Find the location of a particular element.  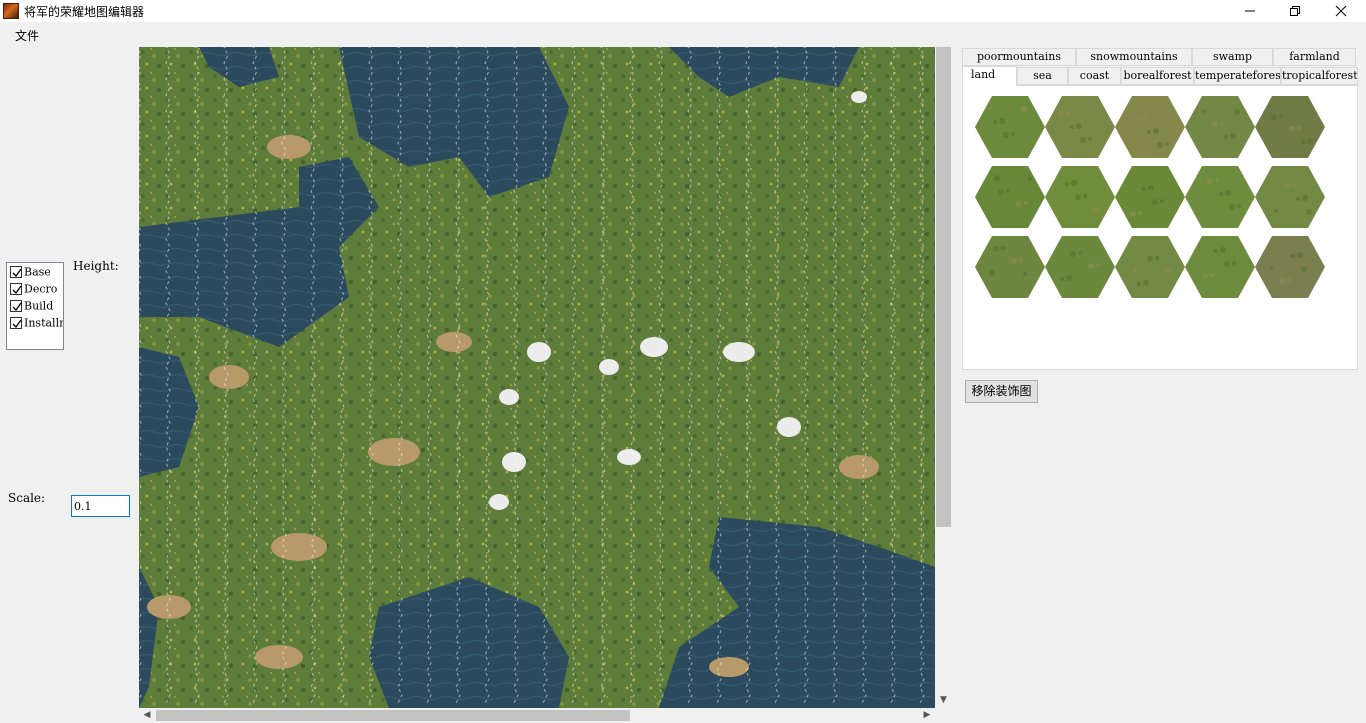

layer-label: Decro is located at coordinates (41, 289).